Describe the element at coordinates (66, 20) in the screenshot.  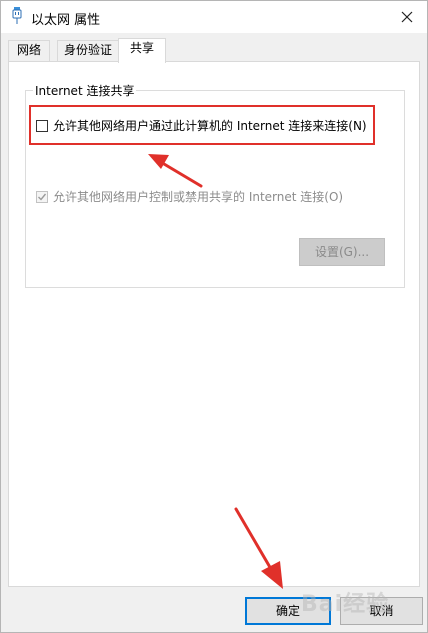
I see `window-title: 以太网 属性` at that location.